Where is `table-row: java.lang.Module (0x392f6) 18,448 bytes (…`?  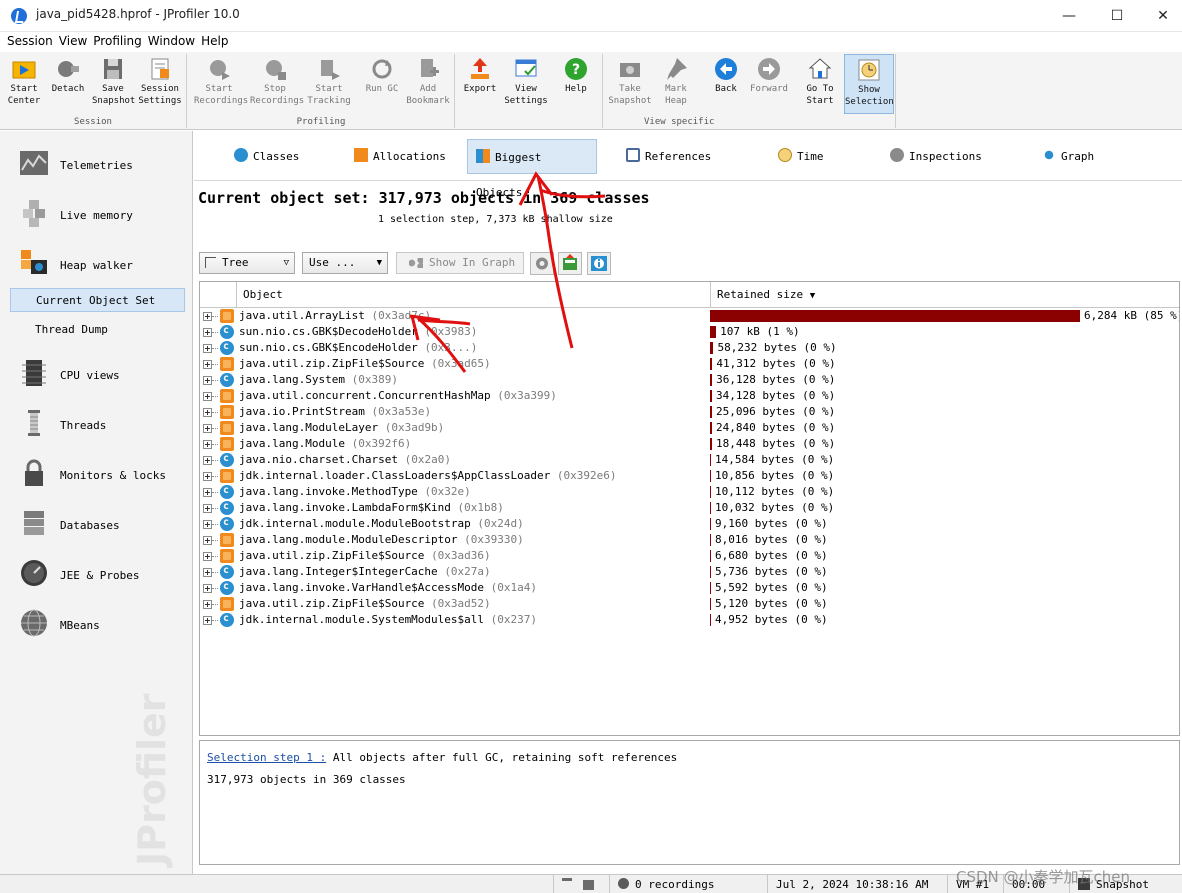
table-row: java.lang.Module (0x392f6) 18,448 bytes (… is located at coordinates (689, 444).